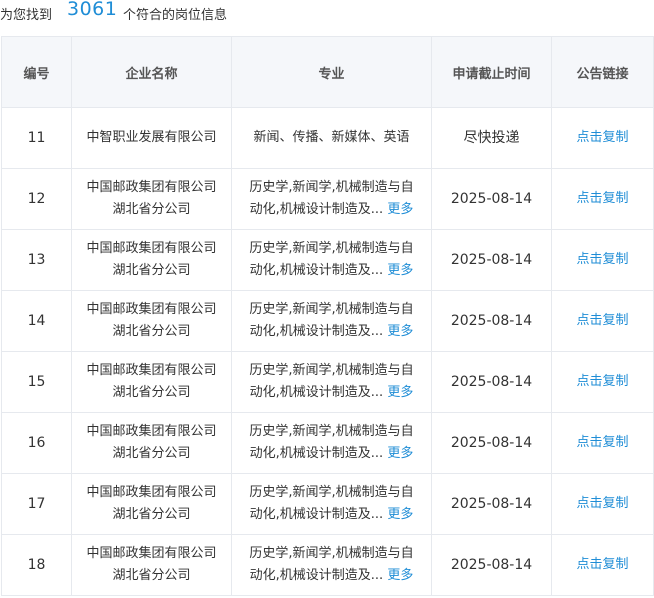  What do you see at coordinates (26, 15) in the screenshot?
I see `results-prefix: 为您找到` at bounding box center [26, 15].